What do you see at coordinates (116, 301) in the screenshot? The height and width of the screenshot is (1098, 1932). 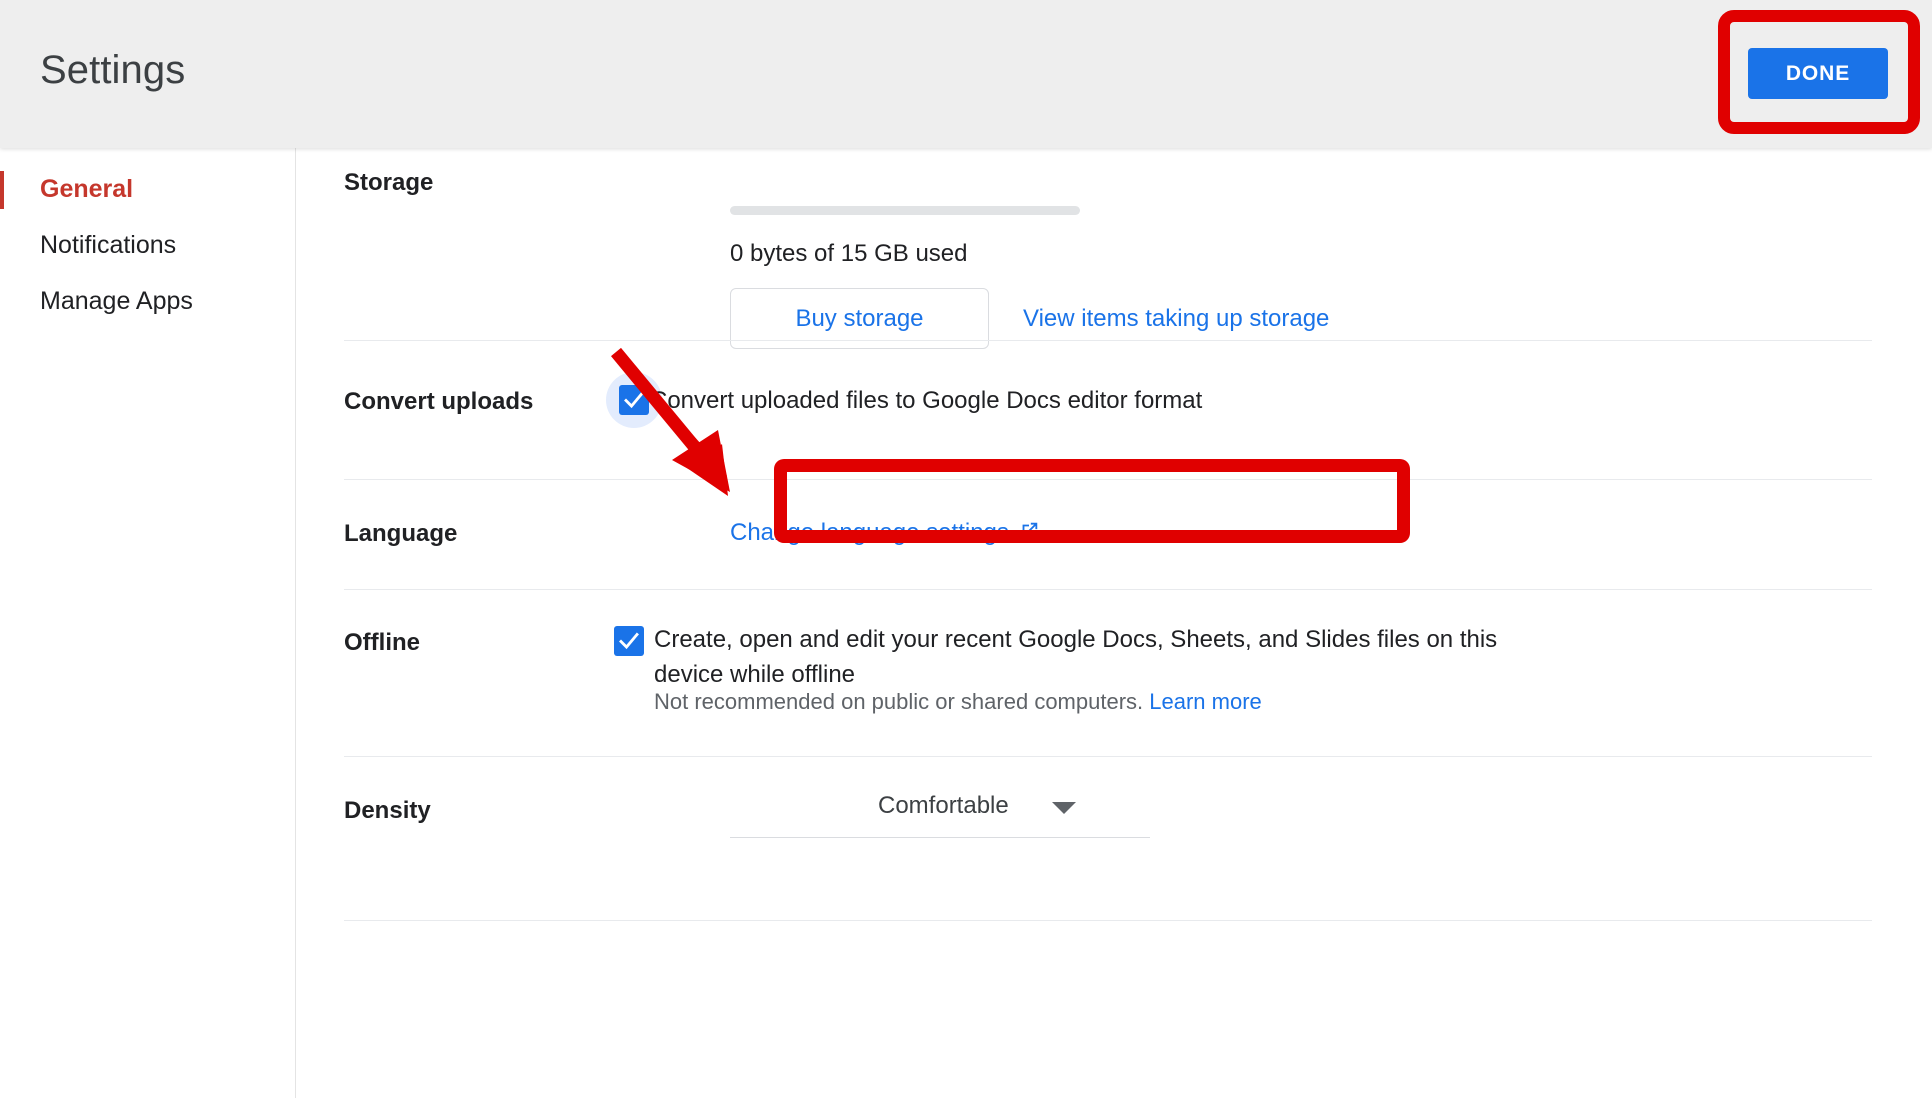 I see `sidebar-item-label: Manage Apps` at bounding box center [116, 301].